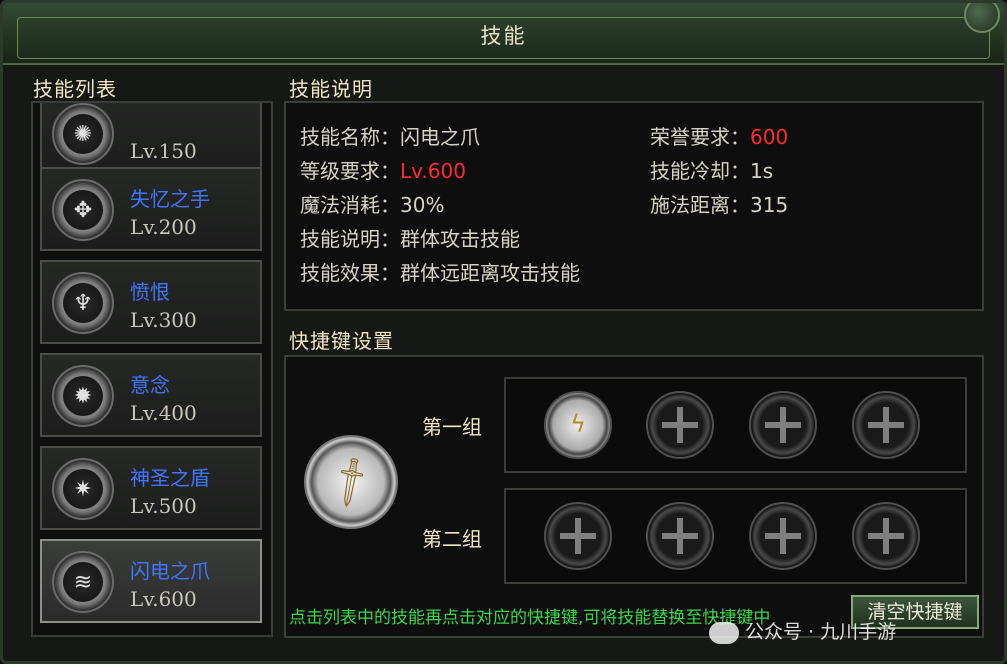 The height and width of the screenshot is (664, 1007). I want to click on desc-row-cooldown: 技能冷却：1s, so click(711, 169).